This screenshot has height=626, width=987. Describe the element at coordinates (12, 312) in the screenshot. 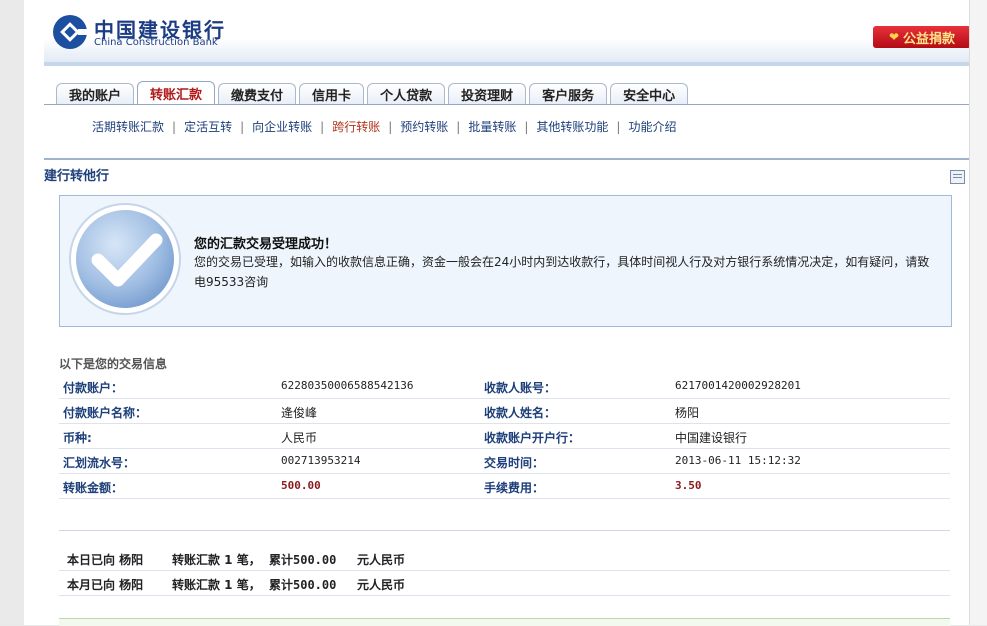

I see `left-margin` at that location.